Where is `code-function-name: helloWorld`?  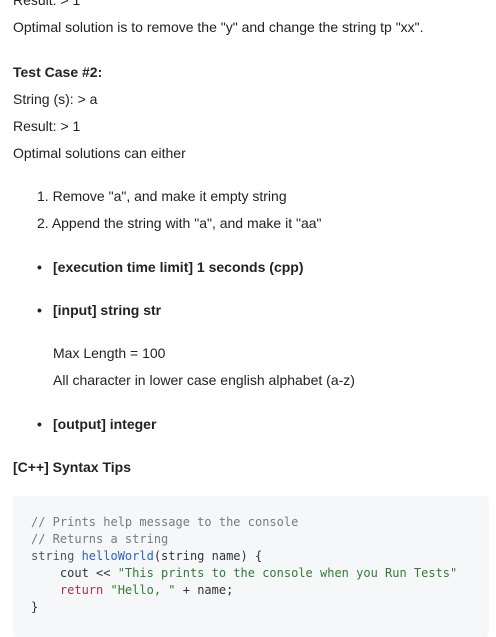 code-function-name: helloWorld is located at coordinates (117, 556).